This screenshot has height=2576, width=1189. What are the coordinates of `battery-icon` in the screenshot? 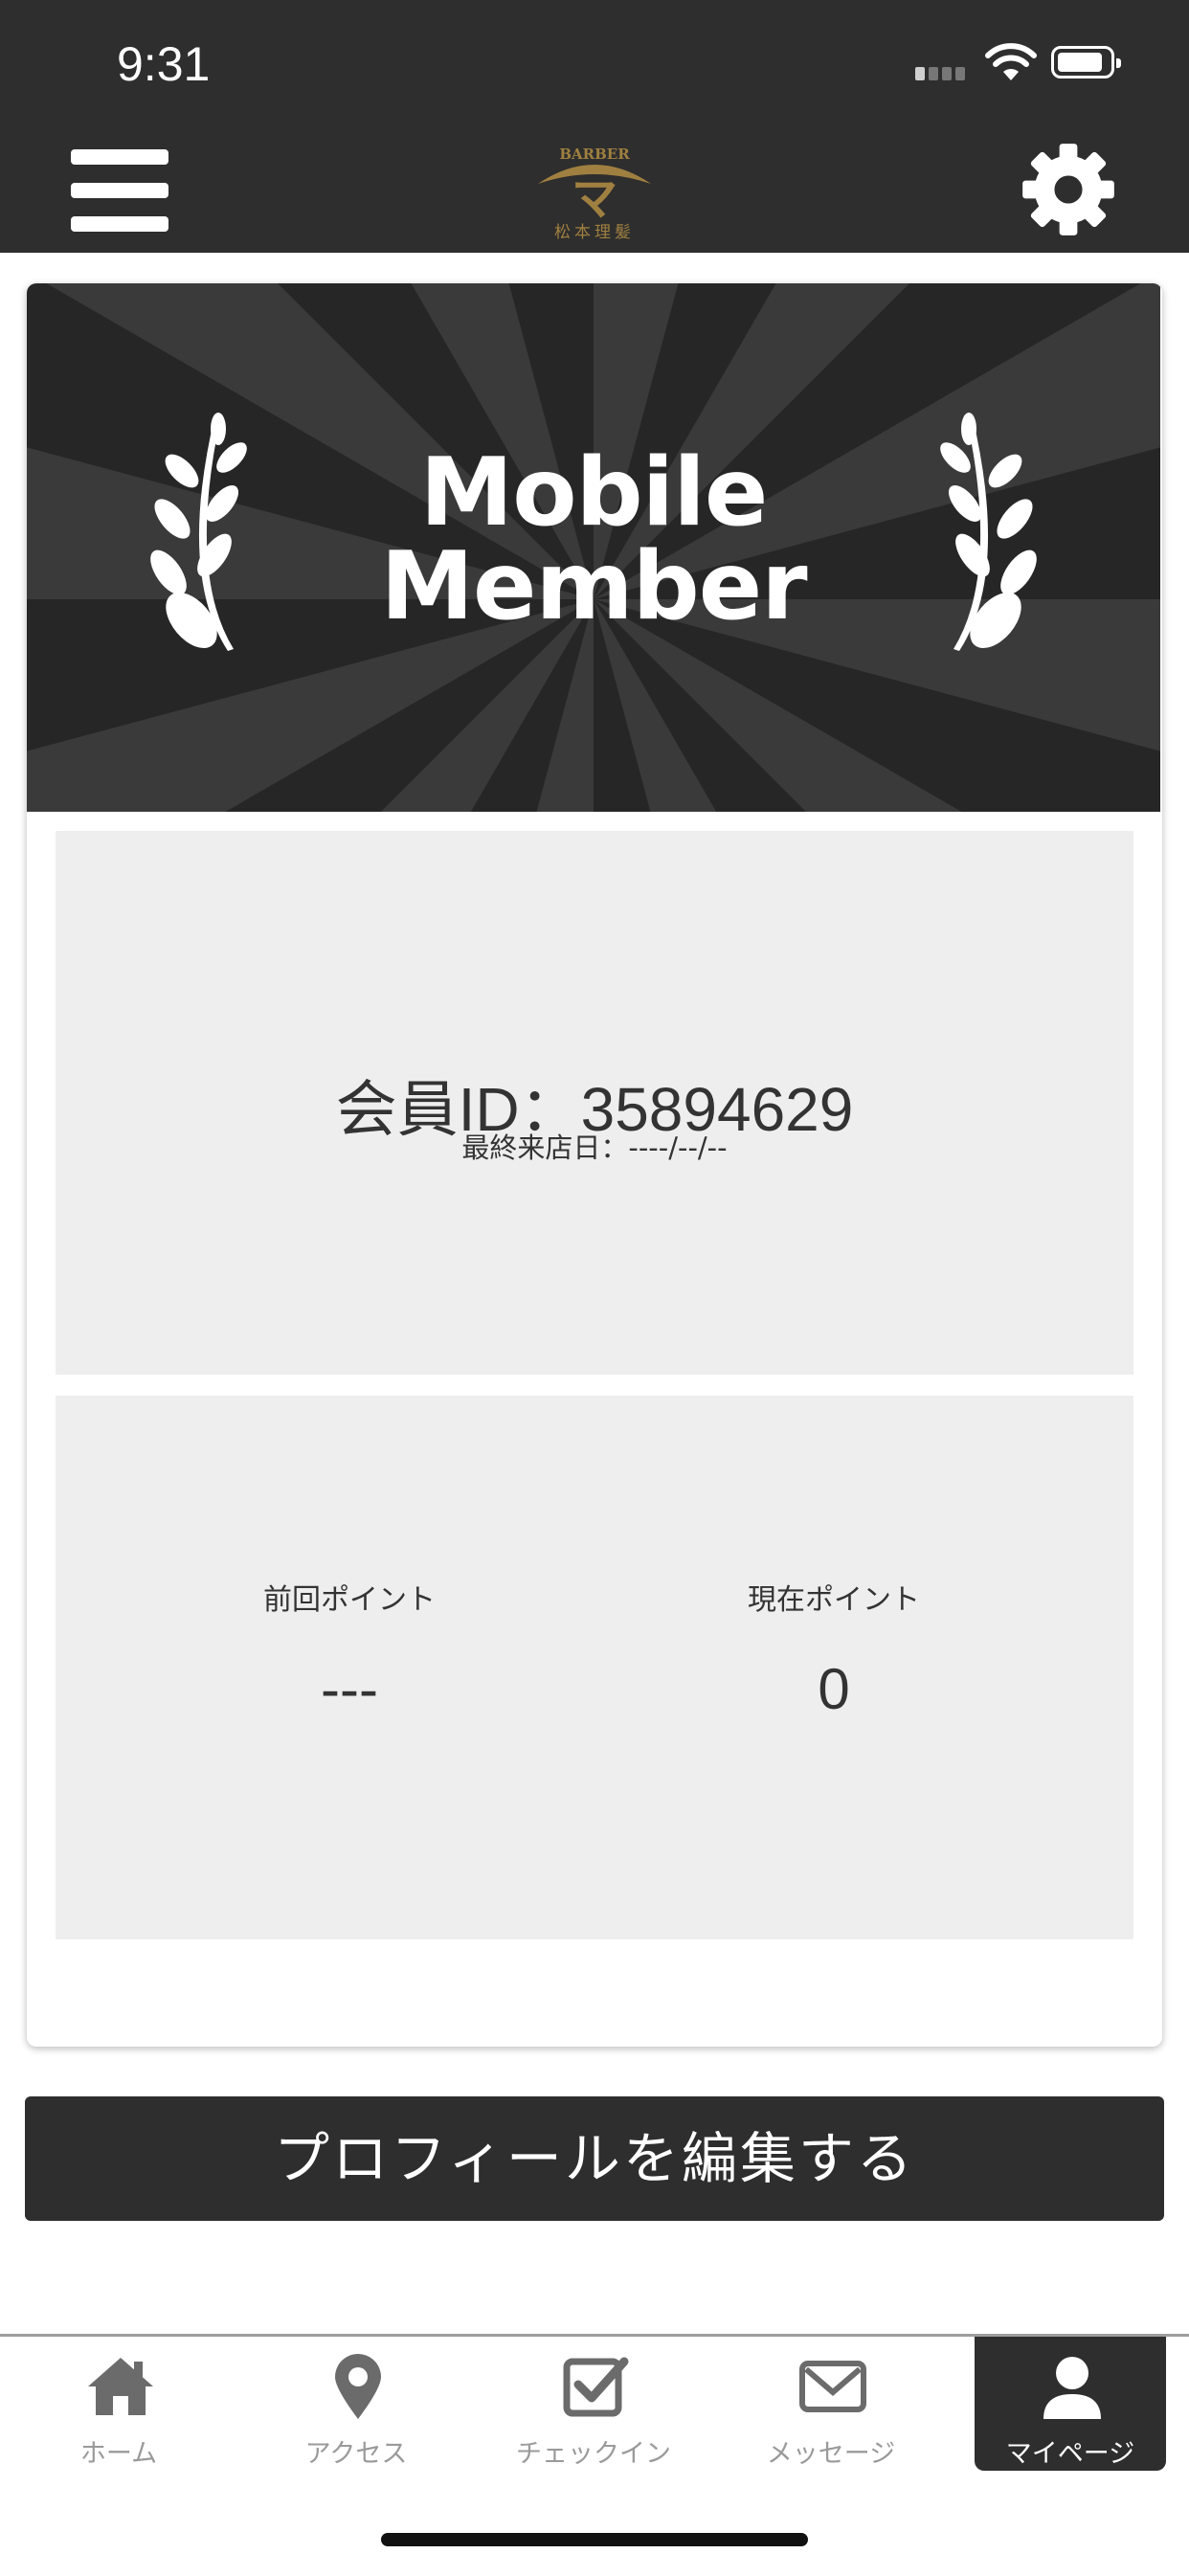 It's located at (1086, 62).